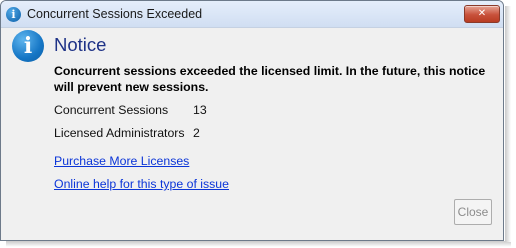  I want to click on close-button: Close, so click(473, 212).